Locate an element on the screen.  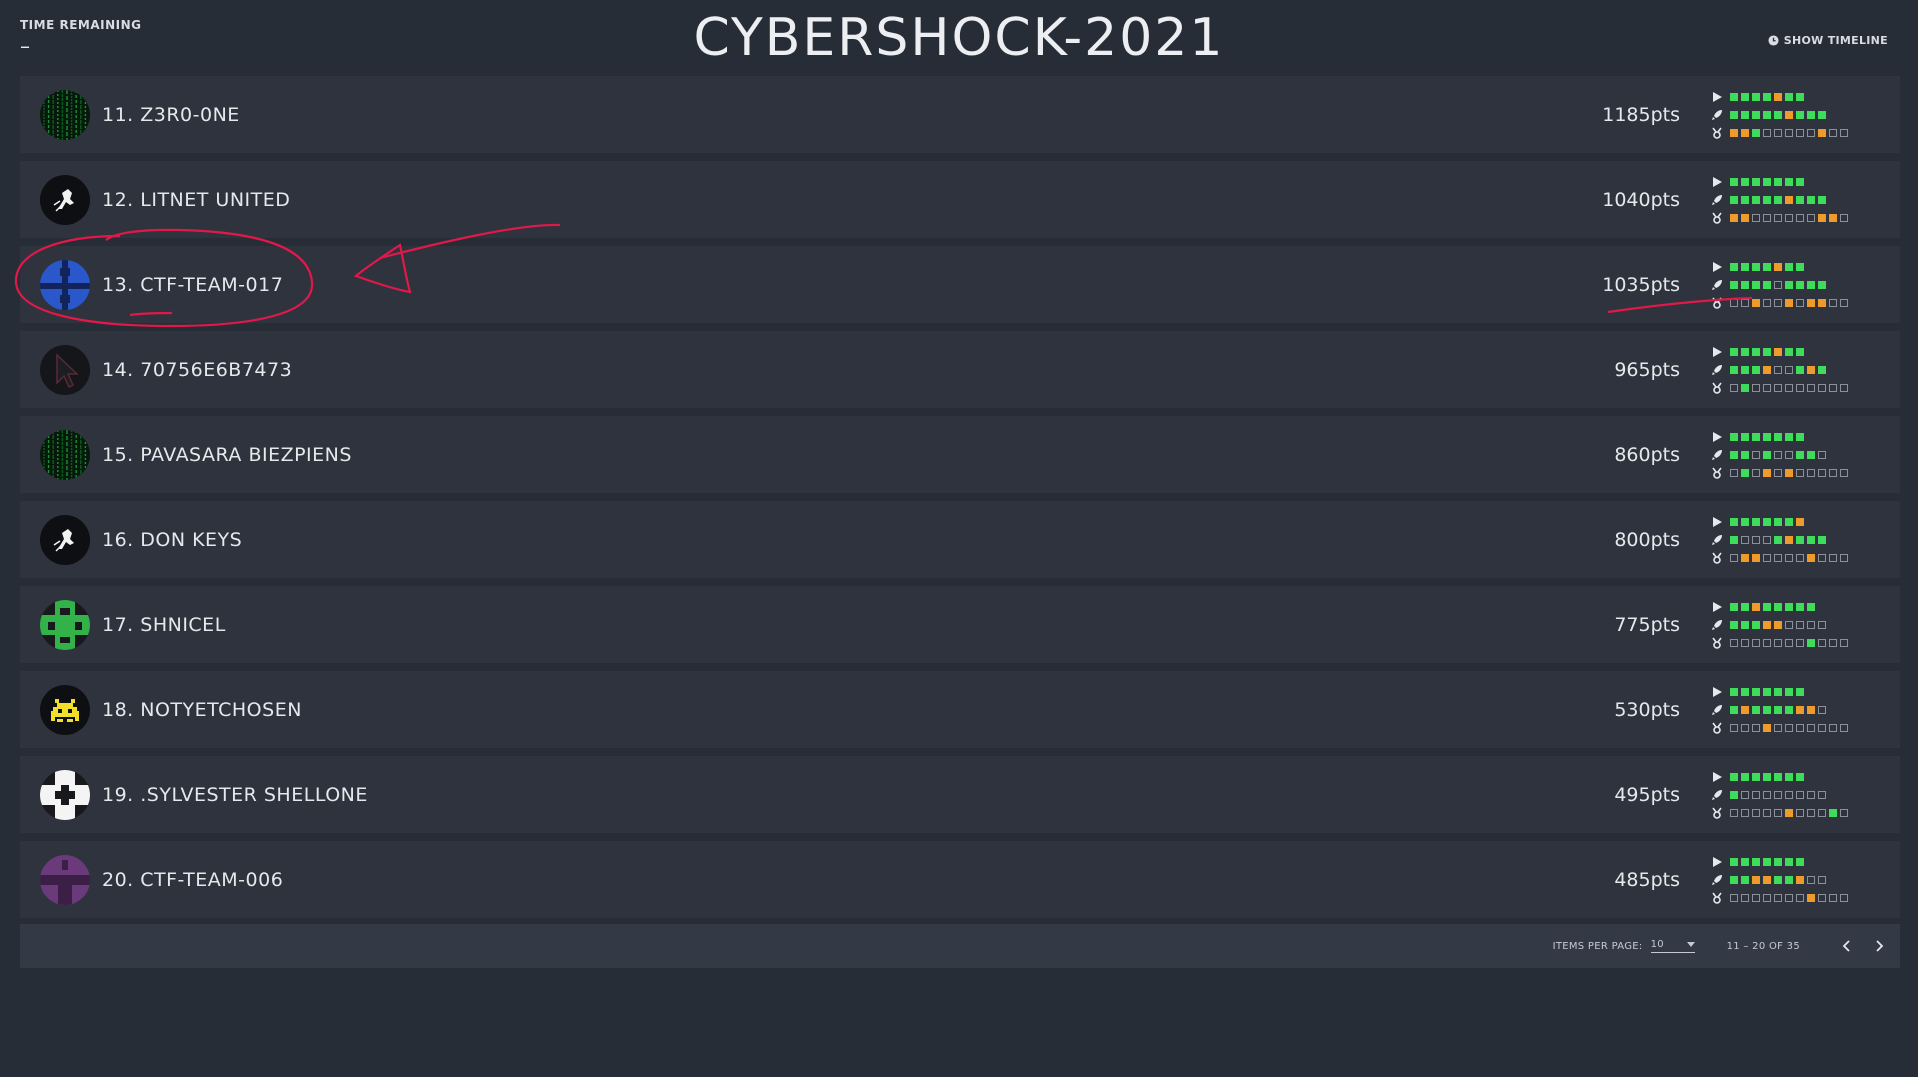
team-avatar is located at coordinates (65, 879).